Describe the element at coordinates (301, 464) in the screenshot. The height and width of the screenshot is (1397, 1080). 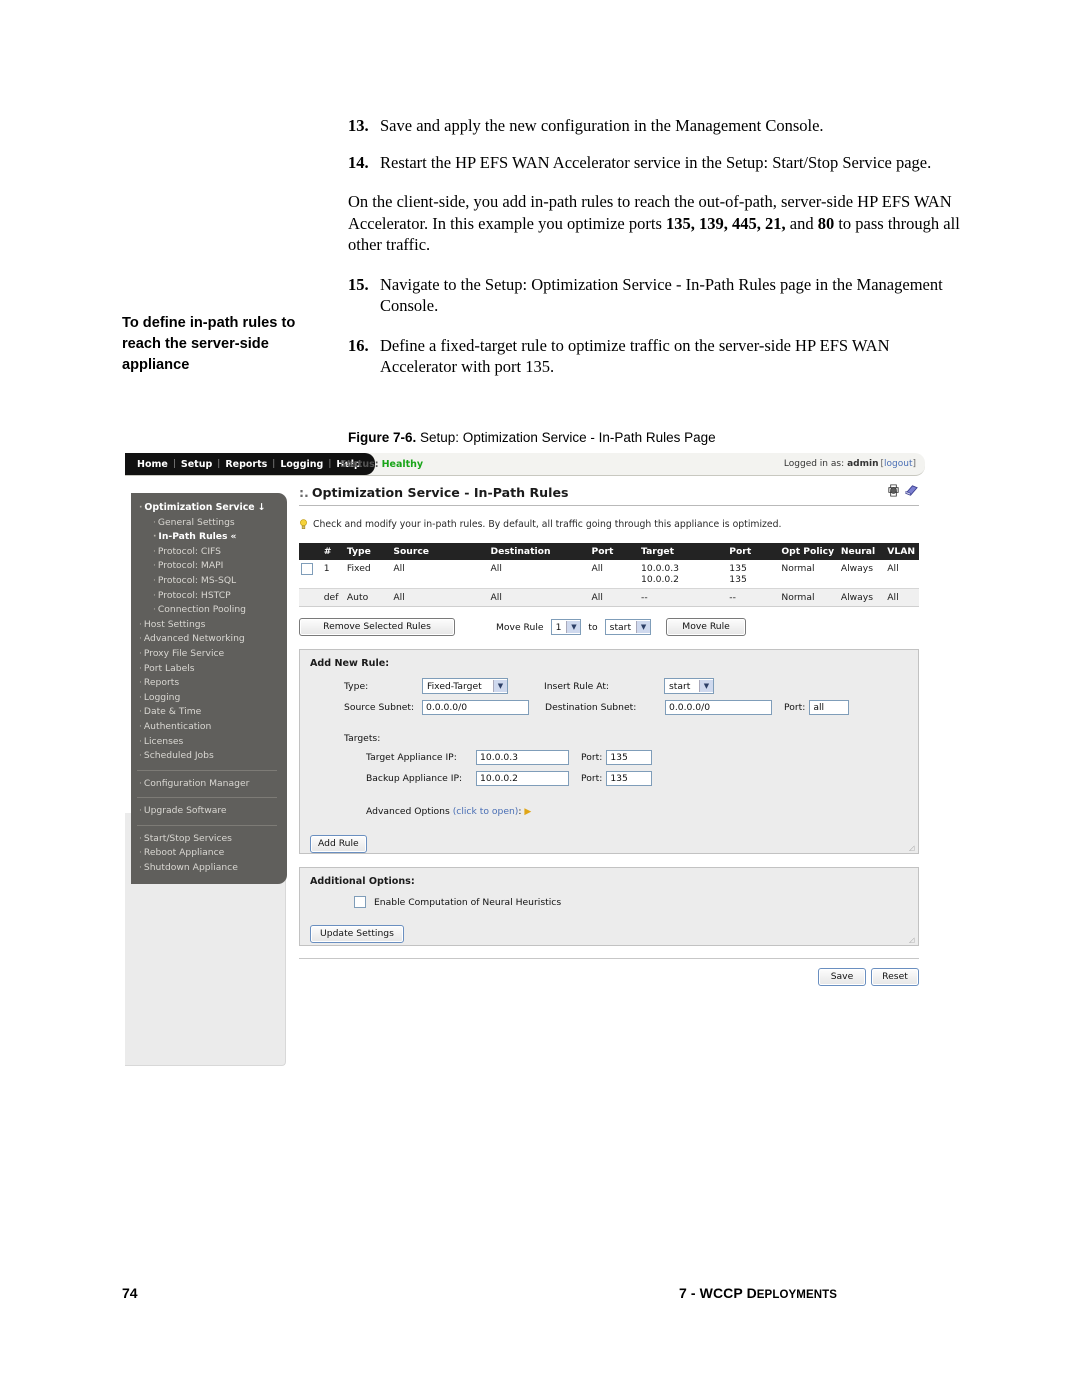
I see `nav-item-logging: Logging` at that location.